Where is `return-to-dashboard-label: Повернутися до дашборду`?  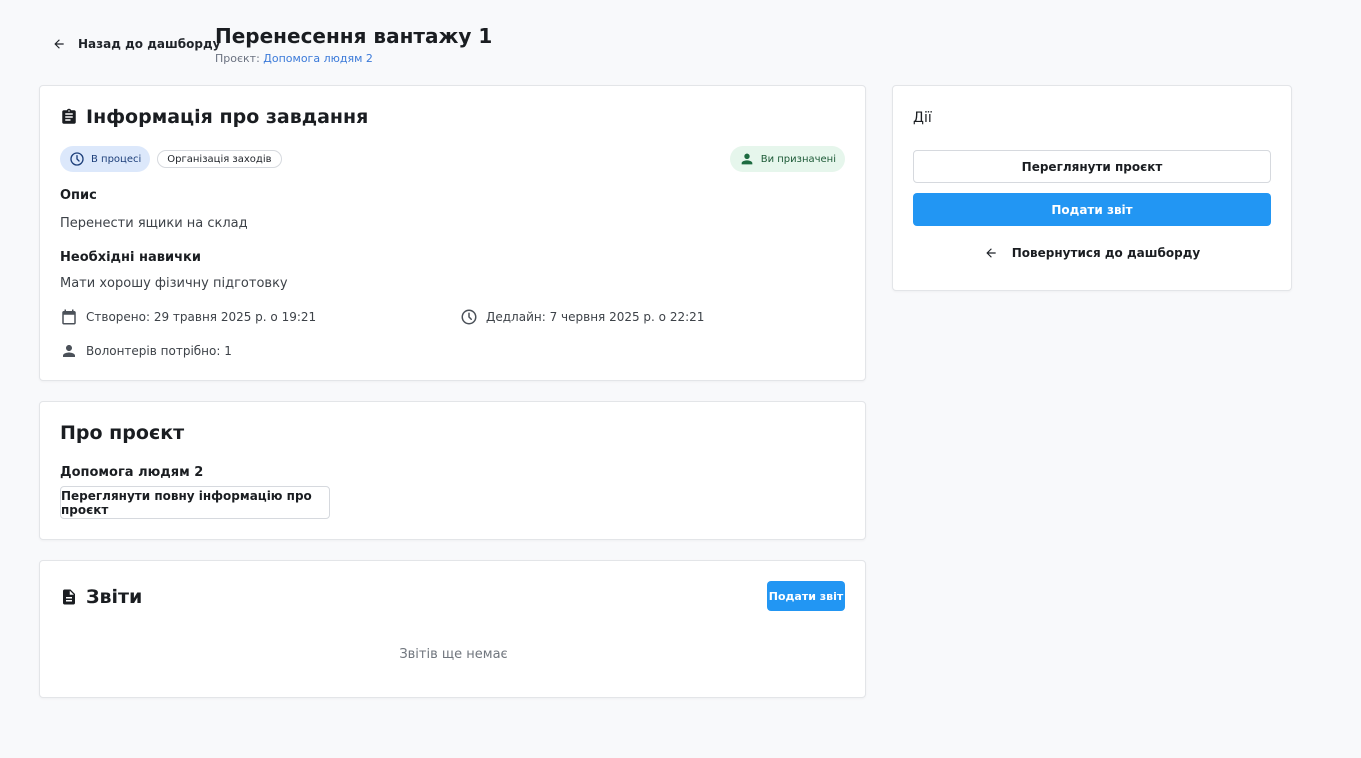
return-to-dashboard-label: Повернутися до дашборду is located at coordinates (1106, 253).